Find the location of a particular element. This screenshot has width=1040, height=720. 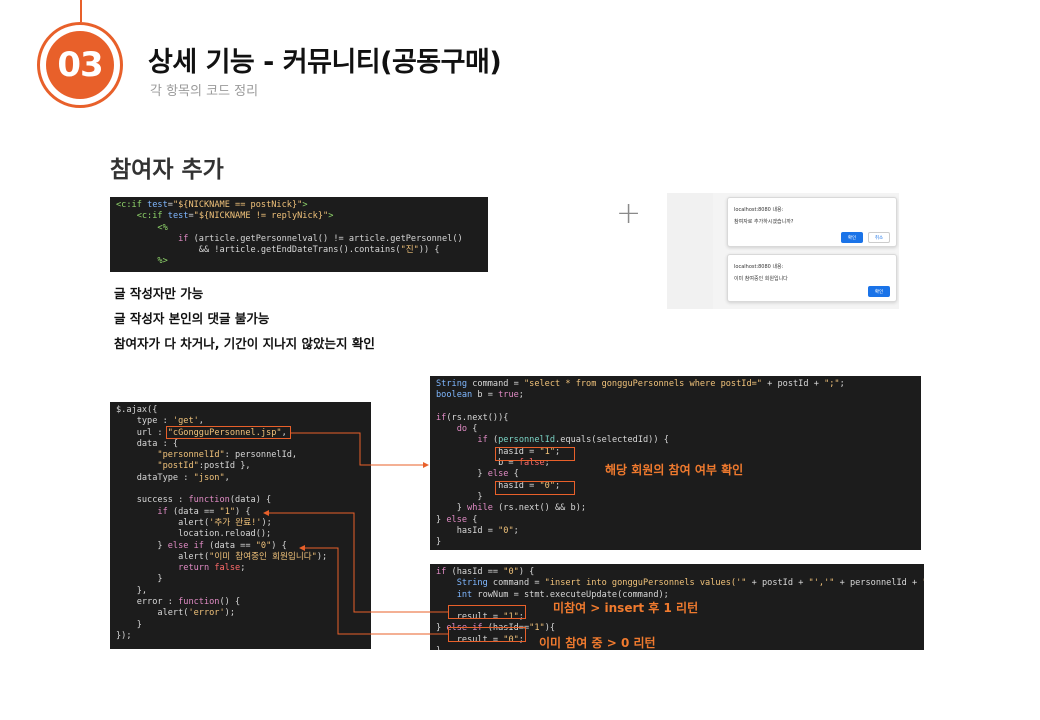

note-already-return: 이미 참여 중 > 0 리턴 is located at coordinates (597, 643).